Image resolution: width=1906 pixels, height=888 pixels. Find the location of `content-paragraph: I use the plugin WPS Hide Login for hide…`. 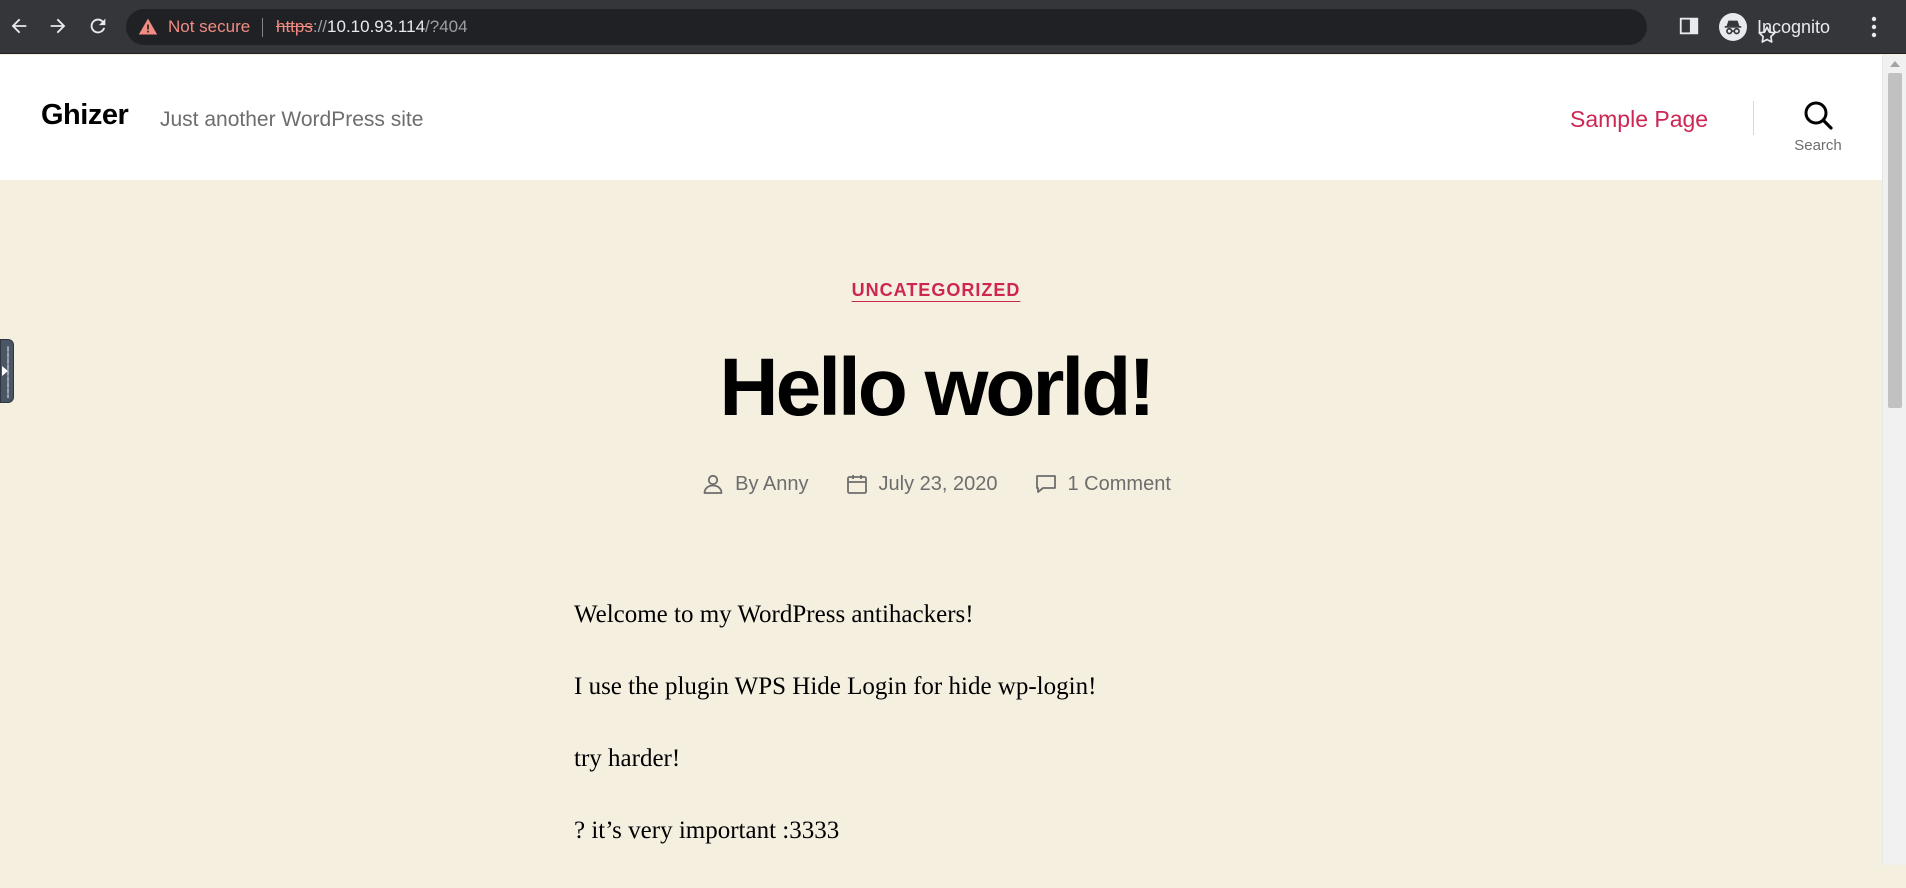

content-paragraph: I use the plugin WPS Hide Login for hide… is located at coordinates (835, 686).